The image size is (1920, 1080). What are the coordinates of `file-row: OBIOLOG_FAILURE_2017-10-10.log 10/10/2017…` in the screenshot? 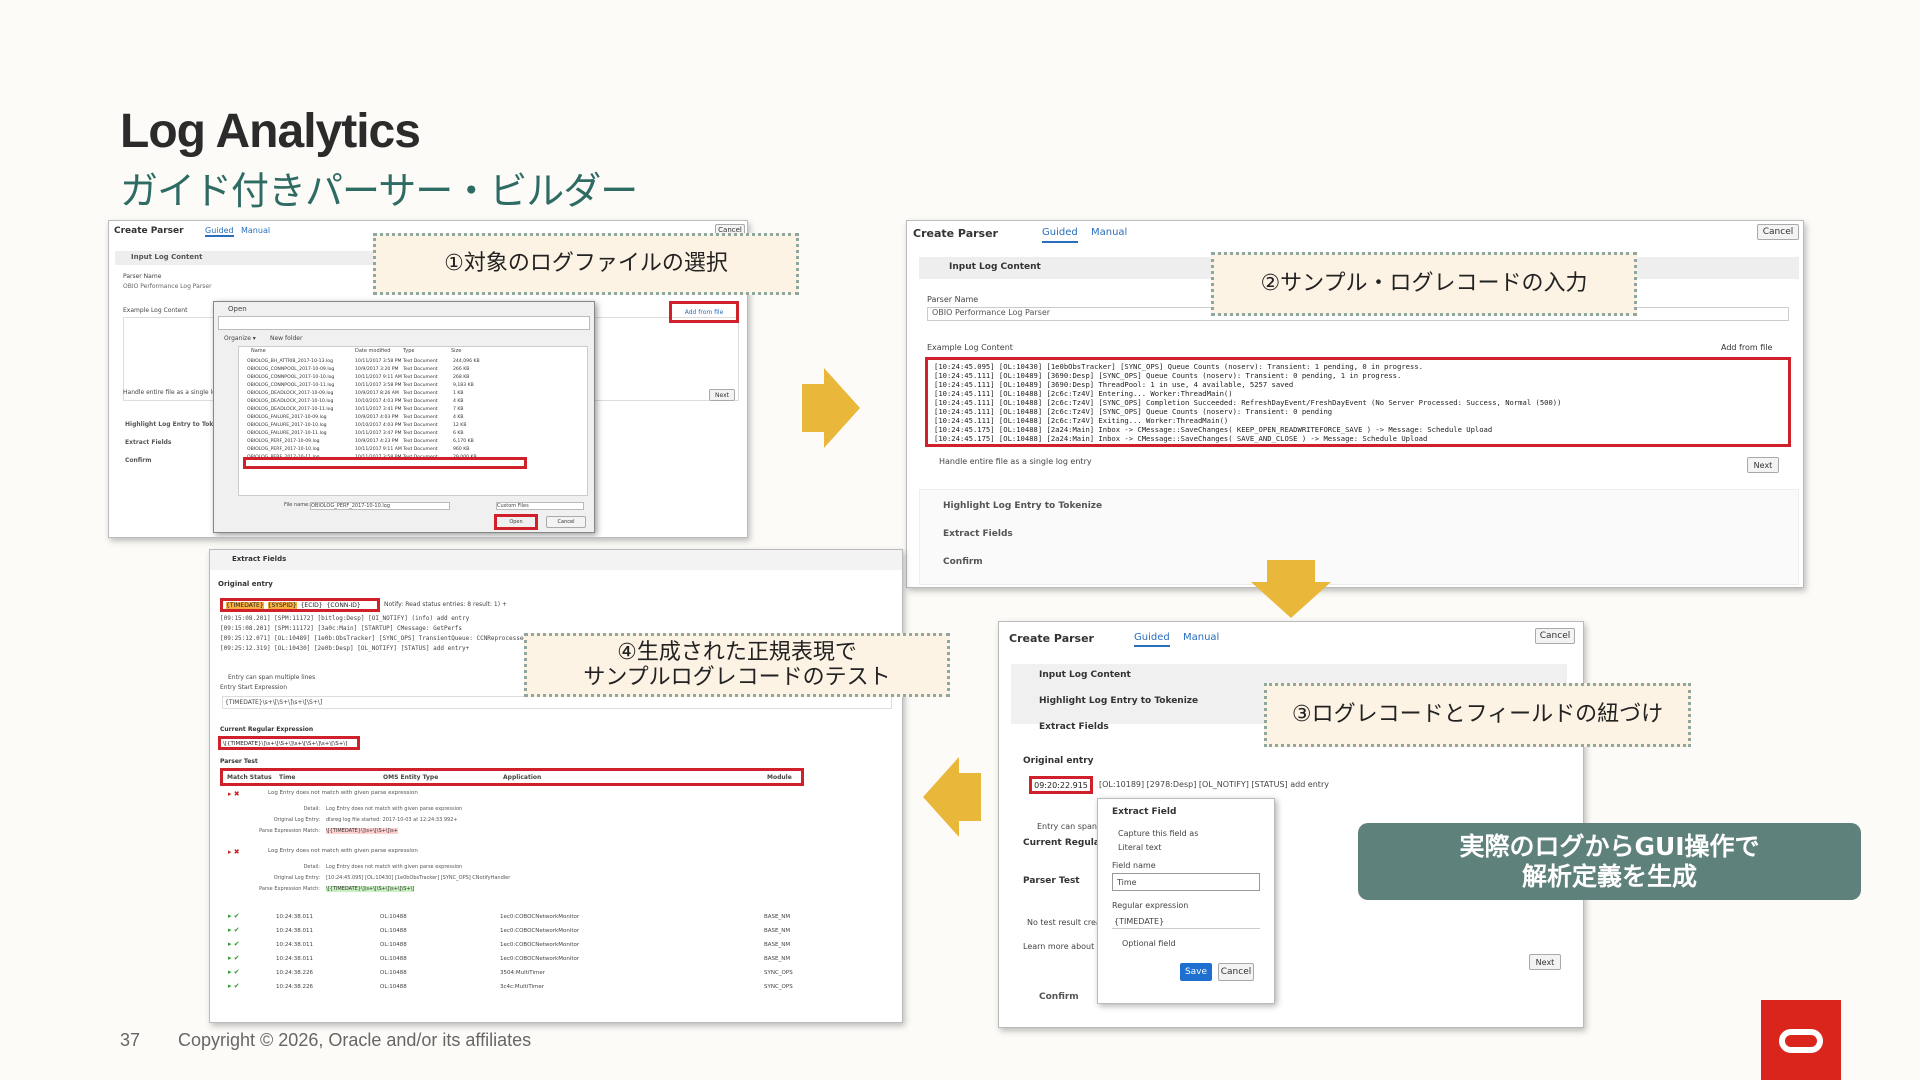 It's located at (387, 427).